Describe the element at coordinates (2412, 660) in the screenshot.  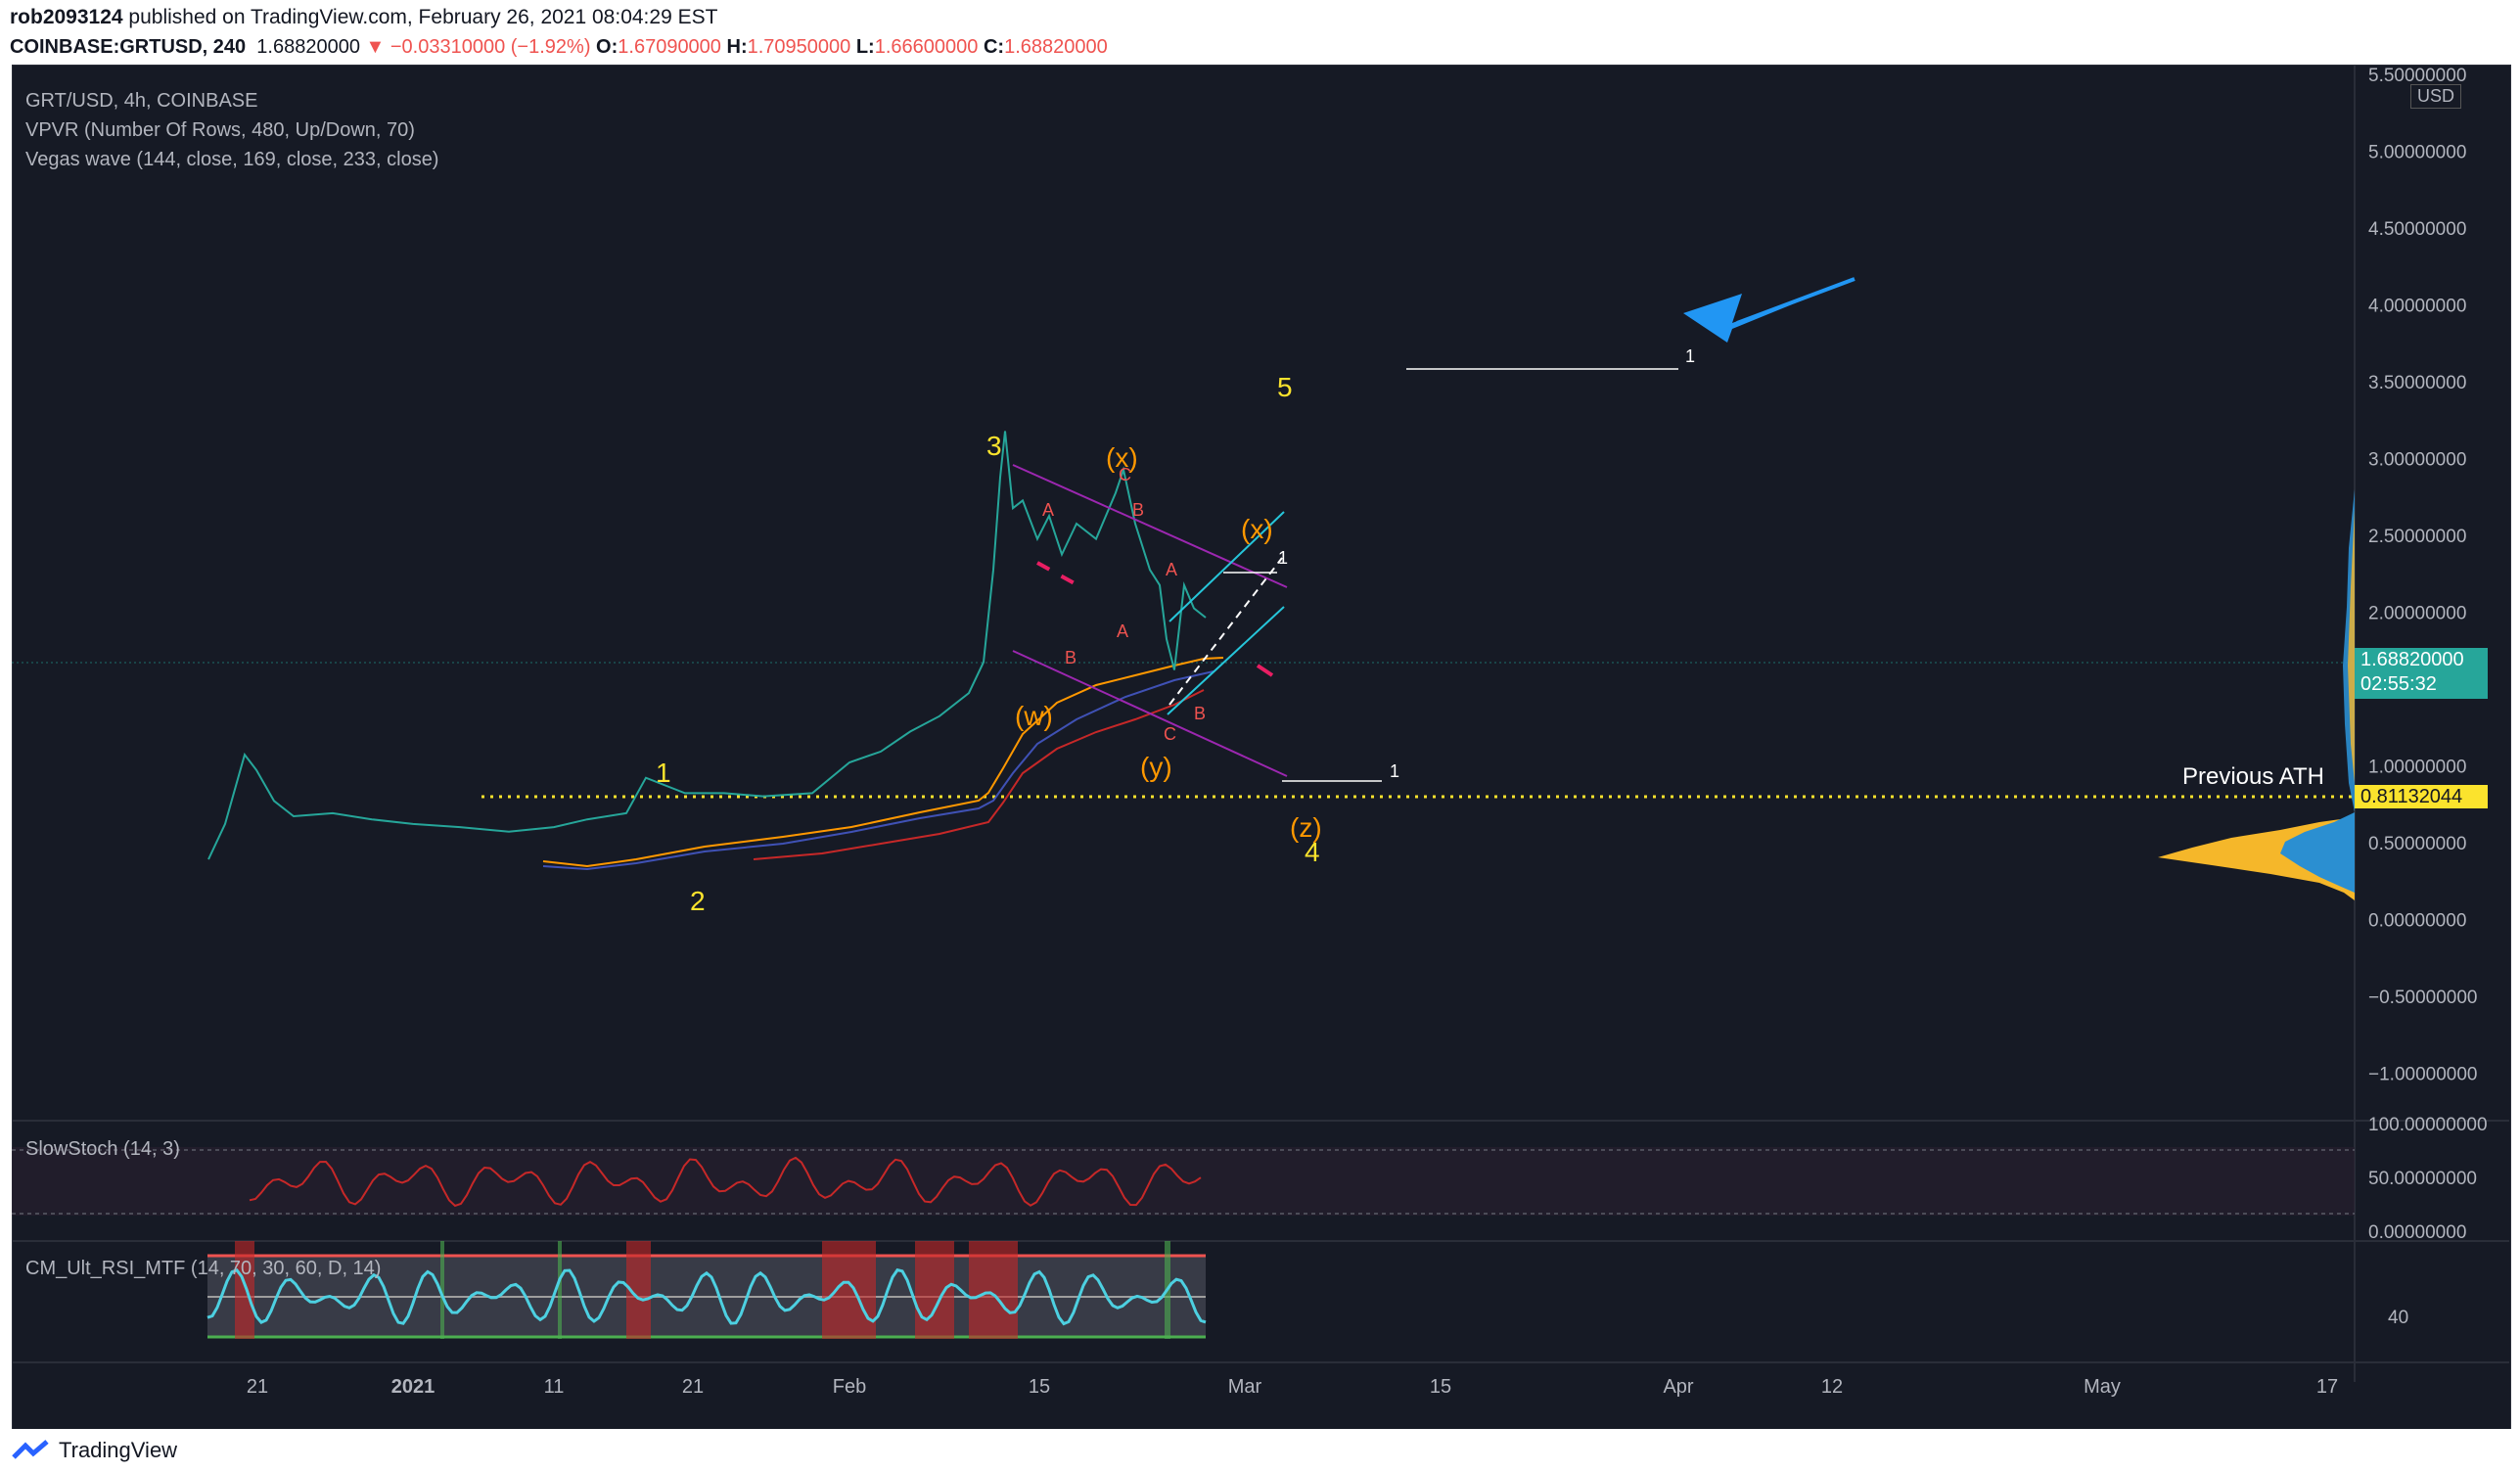
I see `last-price-tag: 1.68820000` at that location.